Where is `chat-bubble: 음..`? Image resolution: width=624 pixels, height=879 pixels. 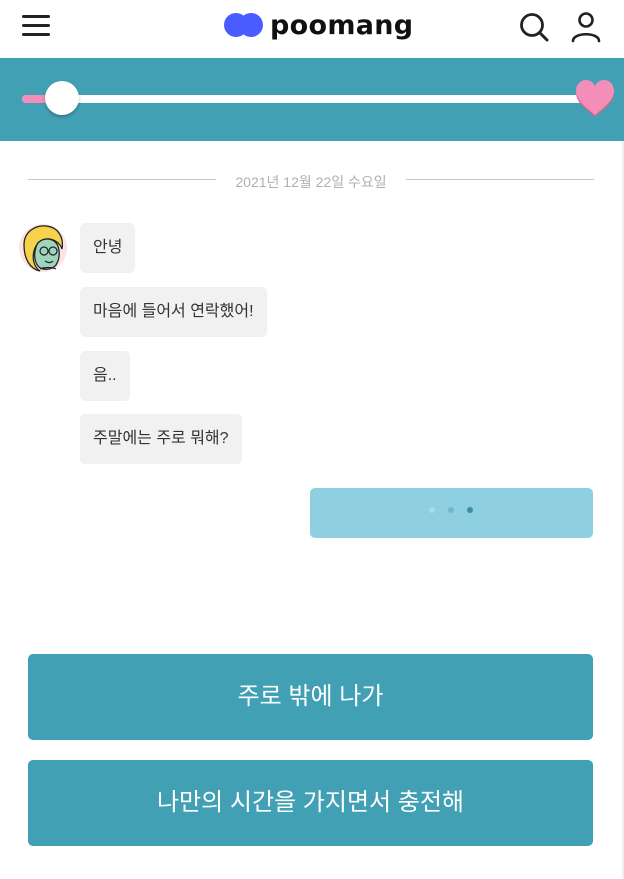
chat-bubble: 음.. is located at coordinates (105, 376).